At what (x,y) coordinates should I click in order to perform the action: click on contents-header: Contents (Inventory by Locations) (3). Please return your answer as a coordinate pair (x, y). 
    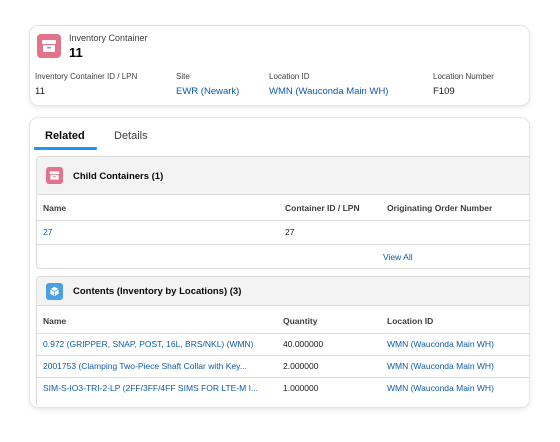
    Looking at the image, I should click on (283, 291).